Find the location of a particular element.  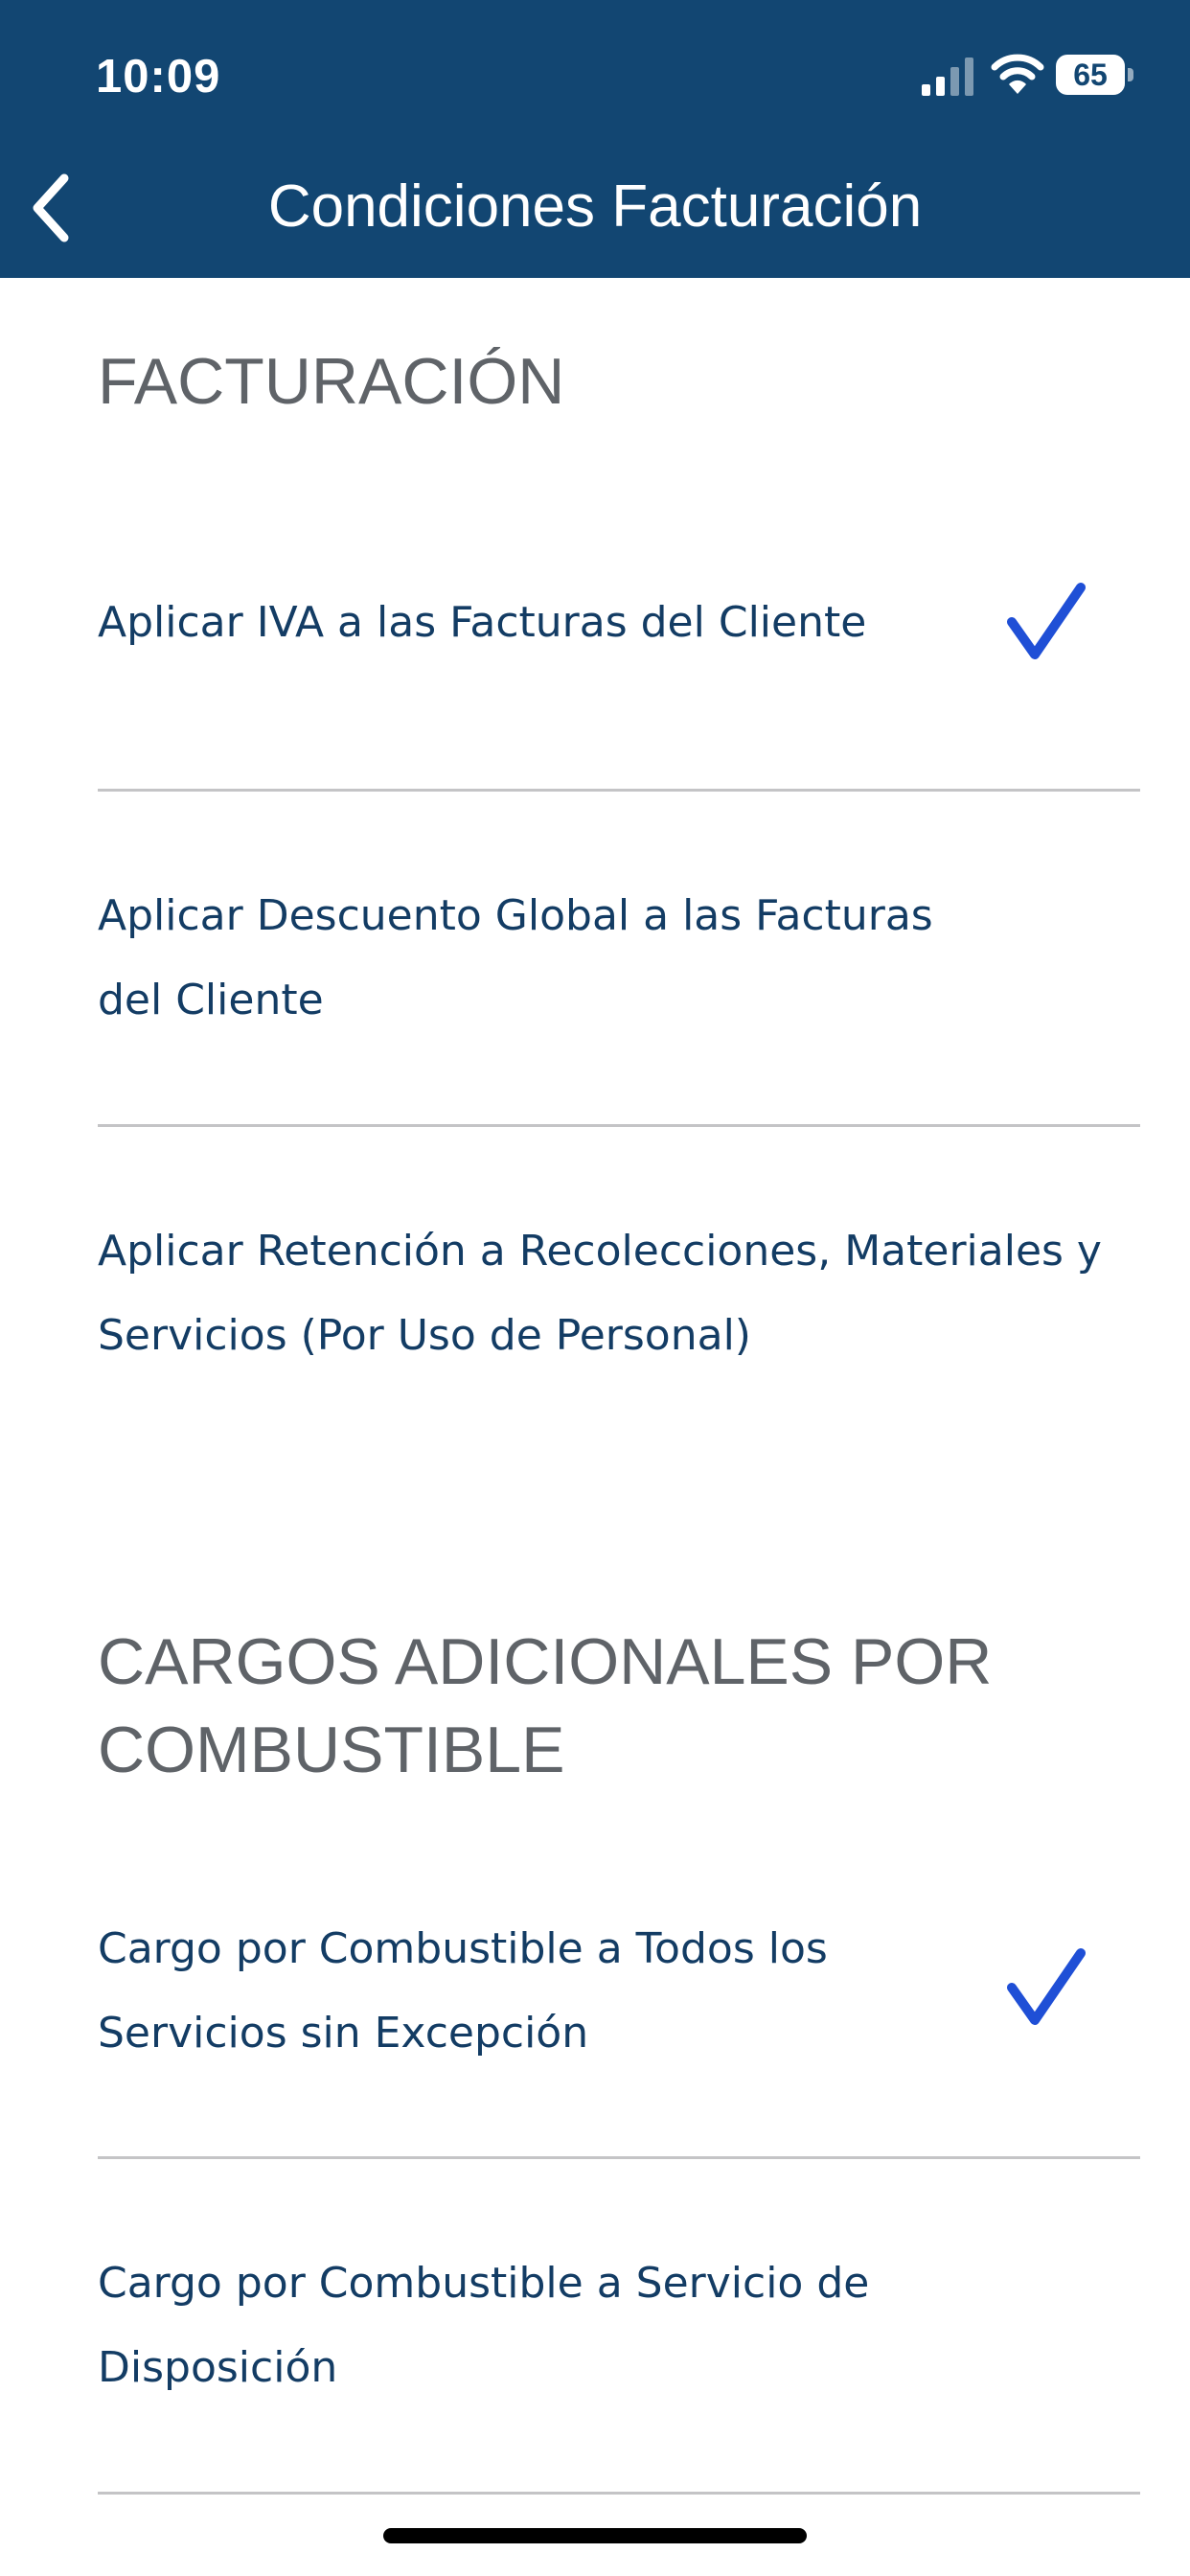

back-button is located at coordinates (51, 208).